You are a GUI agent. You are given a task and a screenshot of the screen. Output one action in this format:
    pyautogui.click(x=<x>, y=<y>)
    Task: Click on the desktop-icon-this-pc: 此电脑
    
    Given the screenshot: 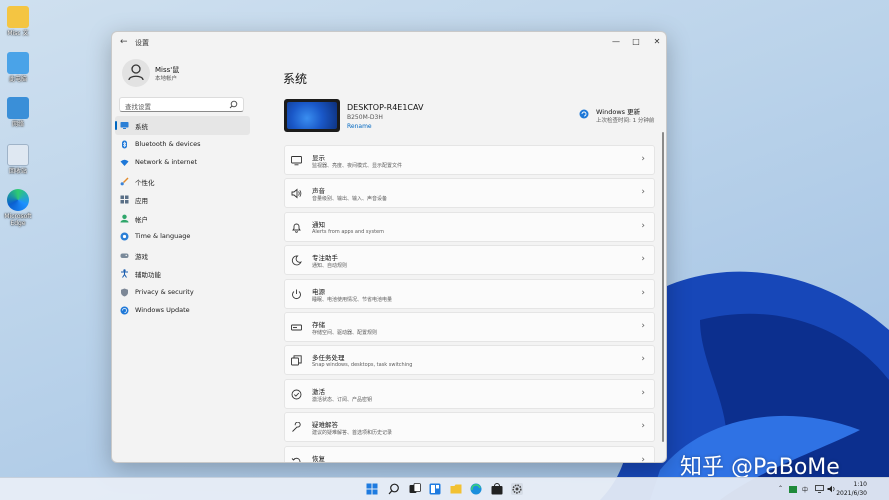 What is the action you would take?
    pyautogui.click(x=18, y=67)
    